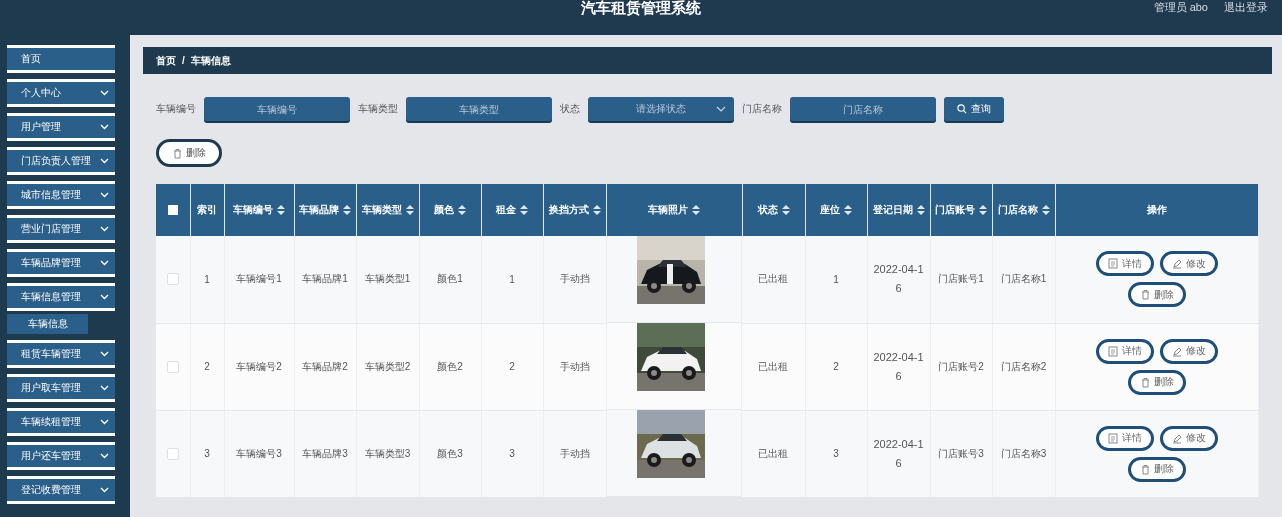  Describe the element at coordinates (61, 388) in the screenshot. I see `sidebar-item: 用户取车管理` at that location.